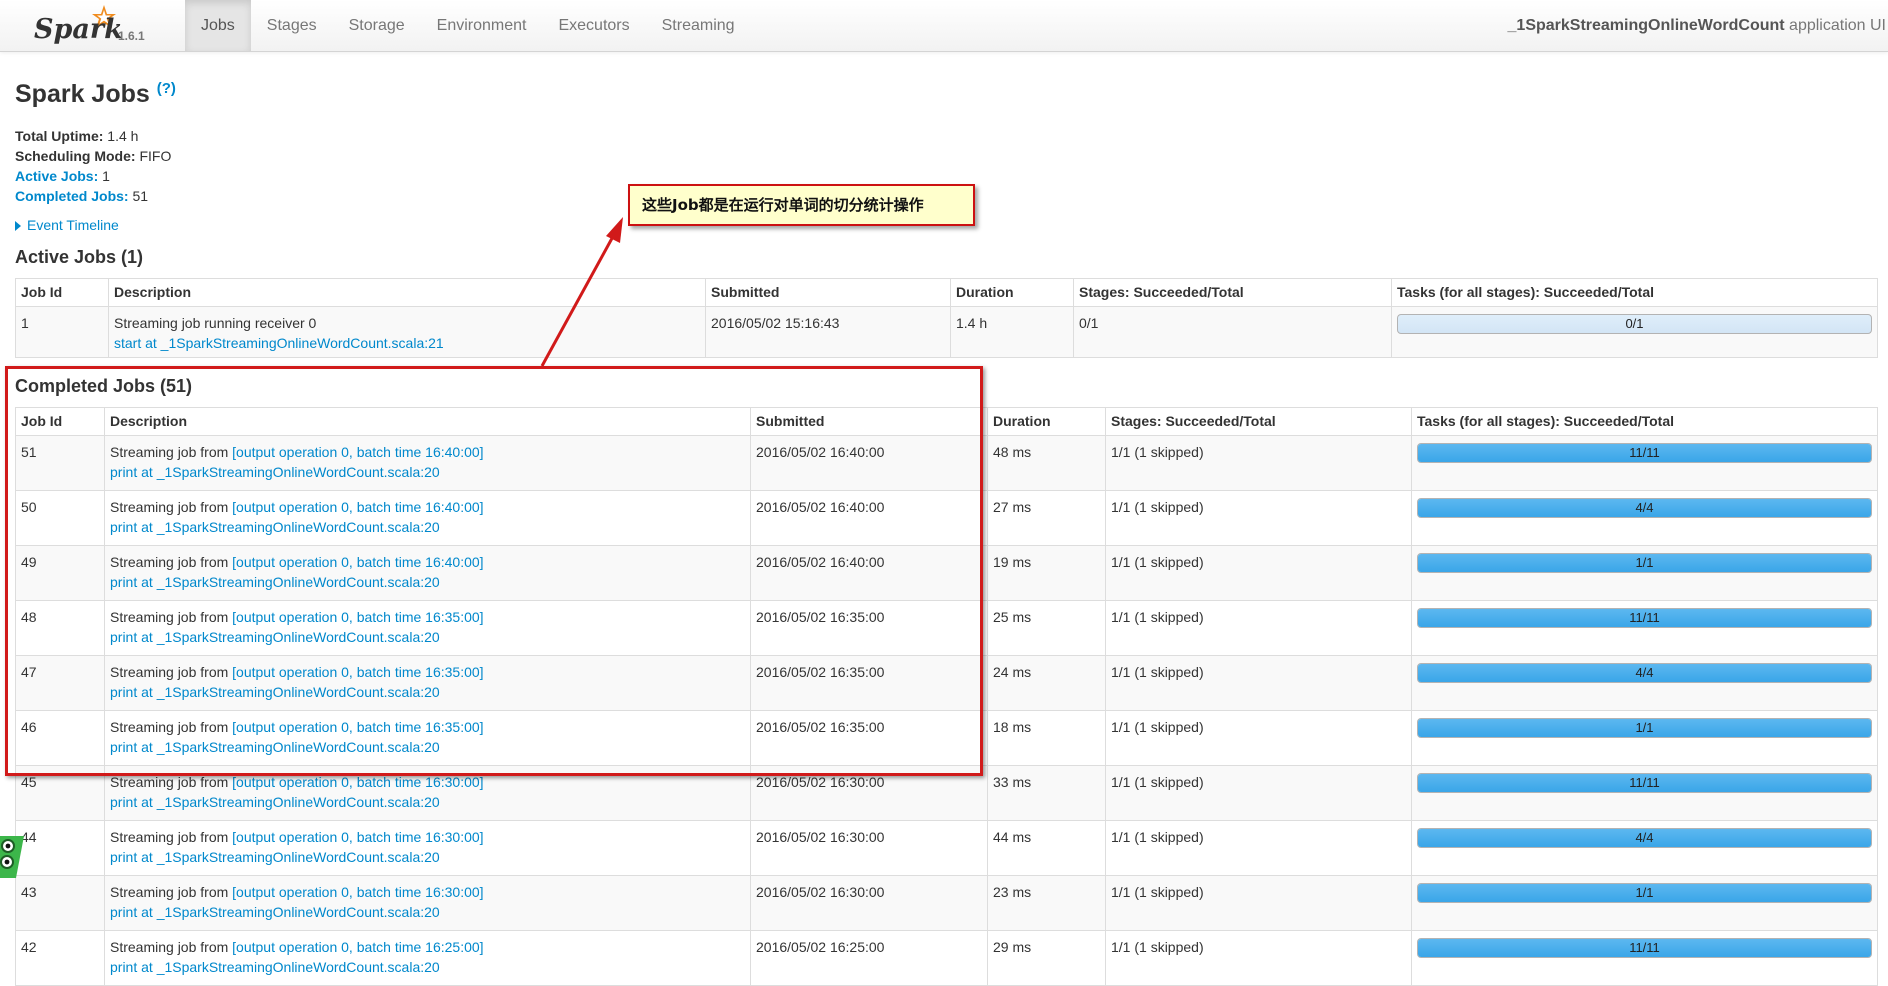  What do you see at coordinates (482, 25) in the screenshot?
I see `tab-environment: Environment` at bounding box center [482, 25].